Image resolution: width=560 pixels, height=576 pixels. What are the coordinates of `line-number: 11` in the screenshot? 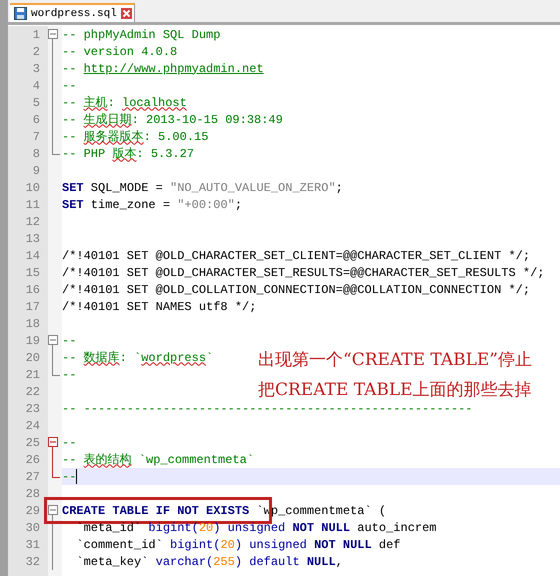 It's located at (33, 205).